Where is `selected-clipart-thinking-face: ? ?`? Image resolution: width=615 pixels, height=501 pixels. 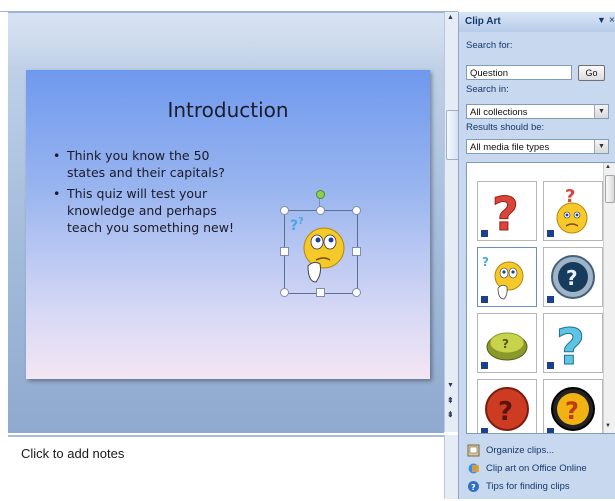 selected-clipart-thinking-face: ? ? is located at coordinates (320, 243).